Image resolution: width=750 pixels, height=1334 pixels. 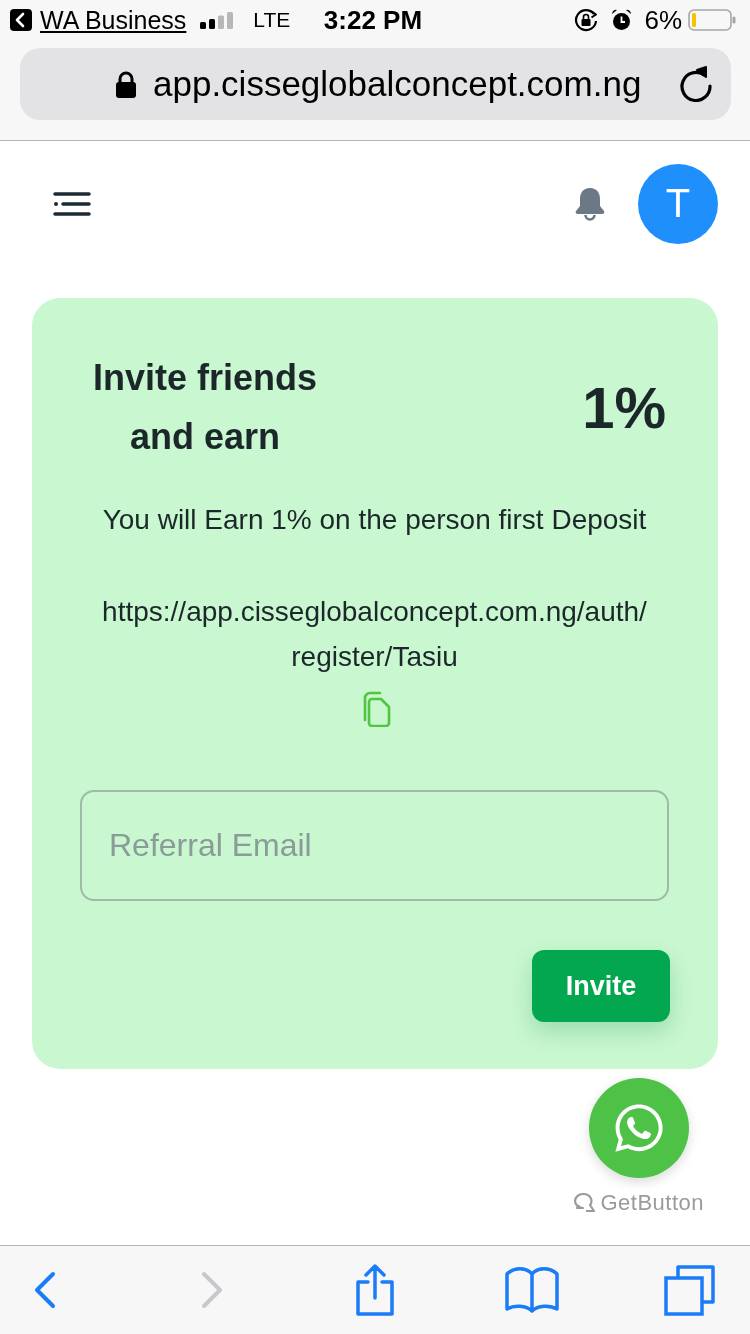 I want to click on alarm-clock-icon, so click(x=622, y=20).